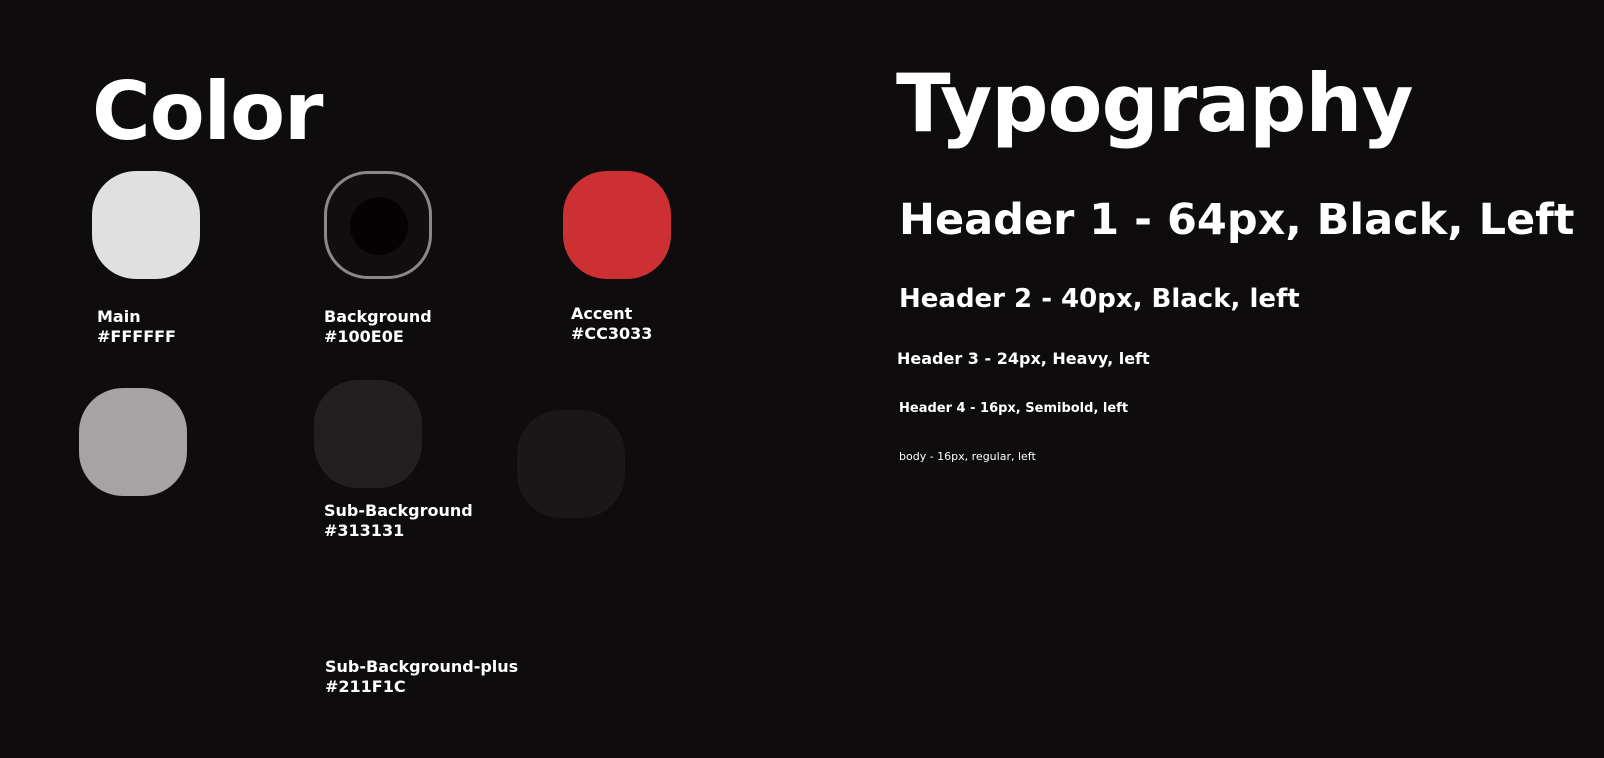  Describe the element at coordinates (612, 333) in the screenshot. I see `accent-color-hex: #CC3033` at that location.